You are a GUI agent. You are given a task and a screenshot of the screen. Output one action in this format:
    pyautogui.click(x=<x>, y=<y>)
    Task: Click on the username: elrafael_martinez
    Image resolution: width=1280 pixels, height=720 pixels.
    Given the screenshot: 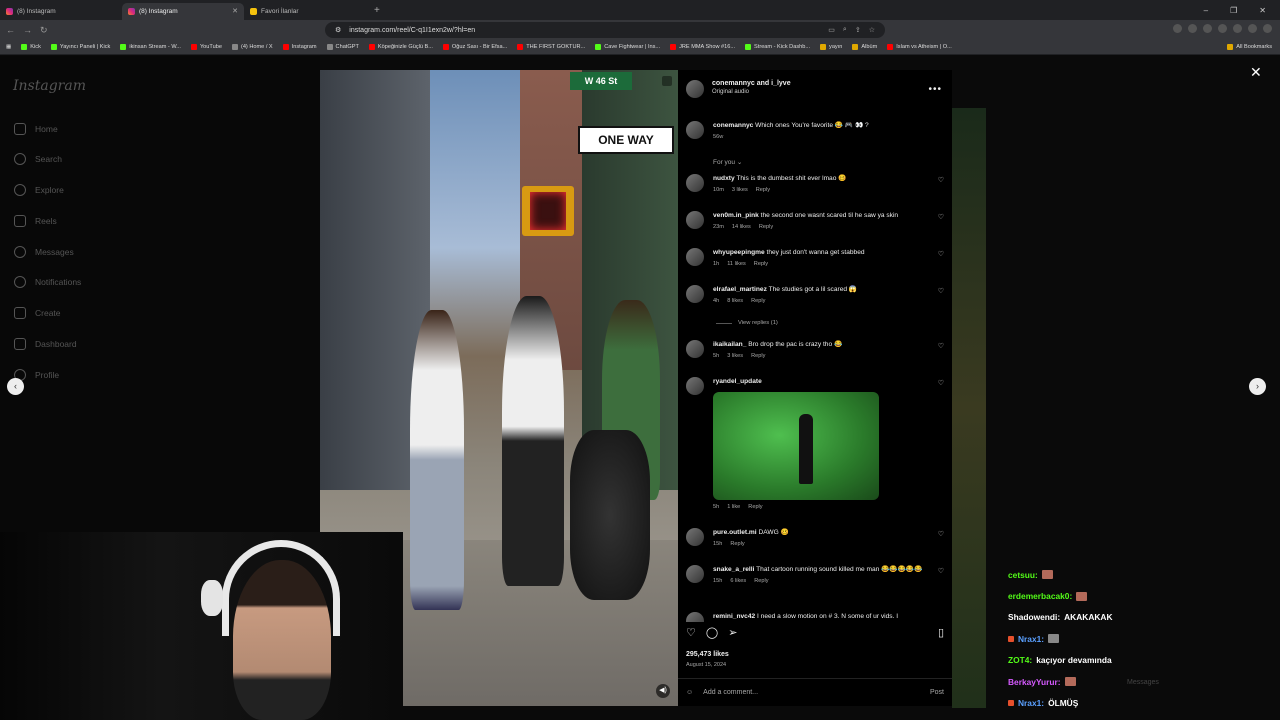 What is the action you would take?
    pyautogui.click(x=740, y=289)
    